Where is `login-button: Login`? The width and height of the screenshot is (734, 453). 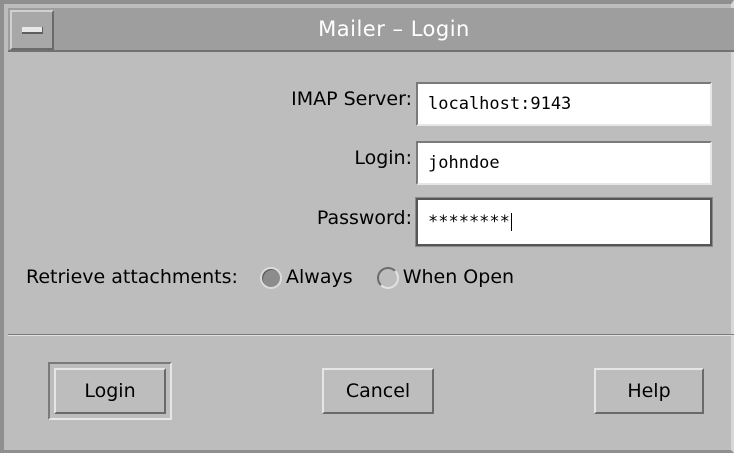
login-button: Login is located at coordinates (110, 391).